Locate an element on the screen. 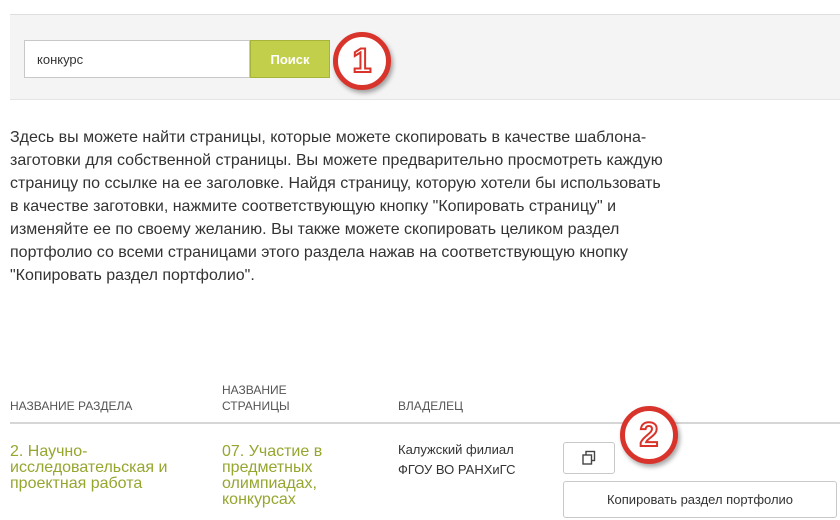 This screenshot has width=840, height=520. copy-section-button: Копировать раздел портфолио is located at coordinates (700, 499).